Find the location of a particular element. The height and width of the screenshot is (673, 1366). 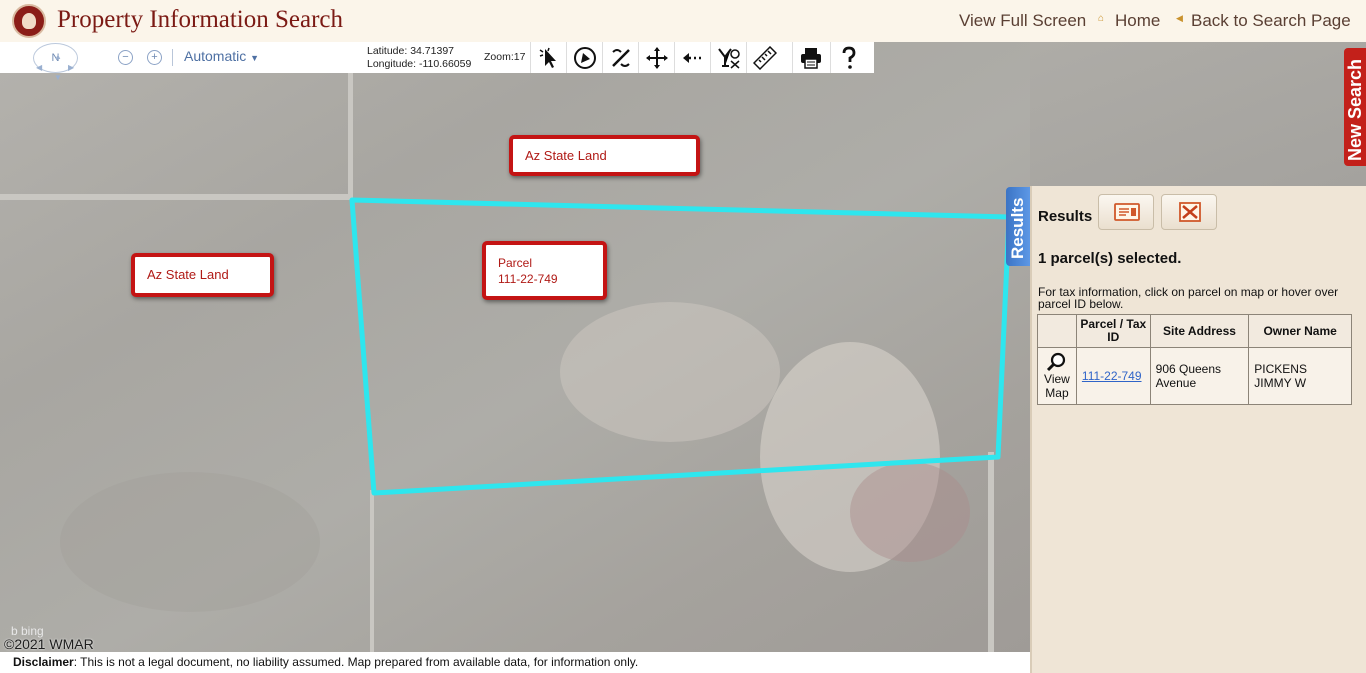

longitude-readout: Longitude: -110.66059 is located at coordinates (419, 64).